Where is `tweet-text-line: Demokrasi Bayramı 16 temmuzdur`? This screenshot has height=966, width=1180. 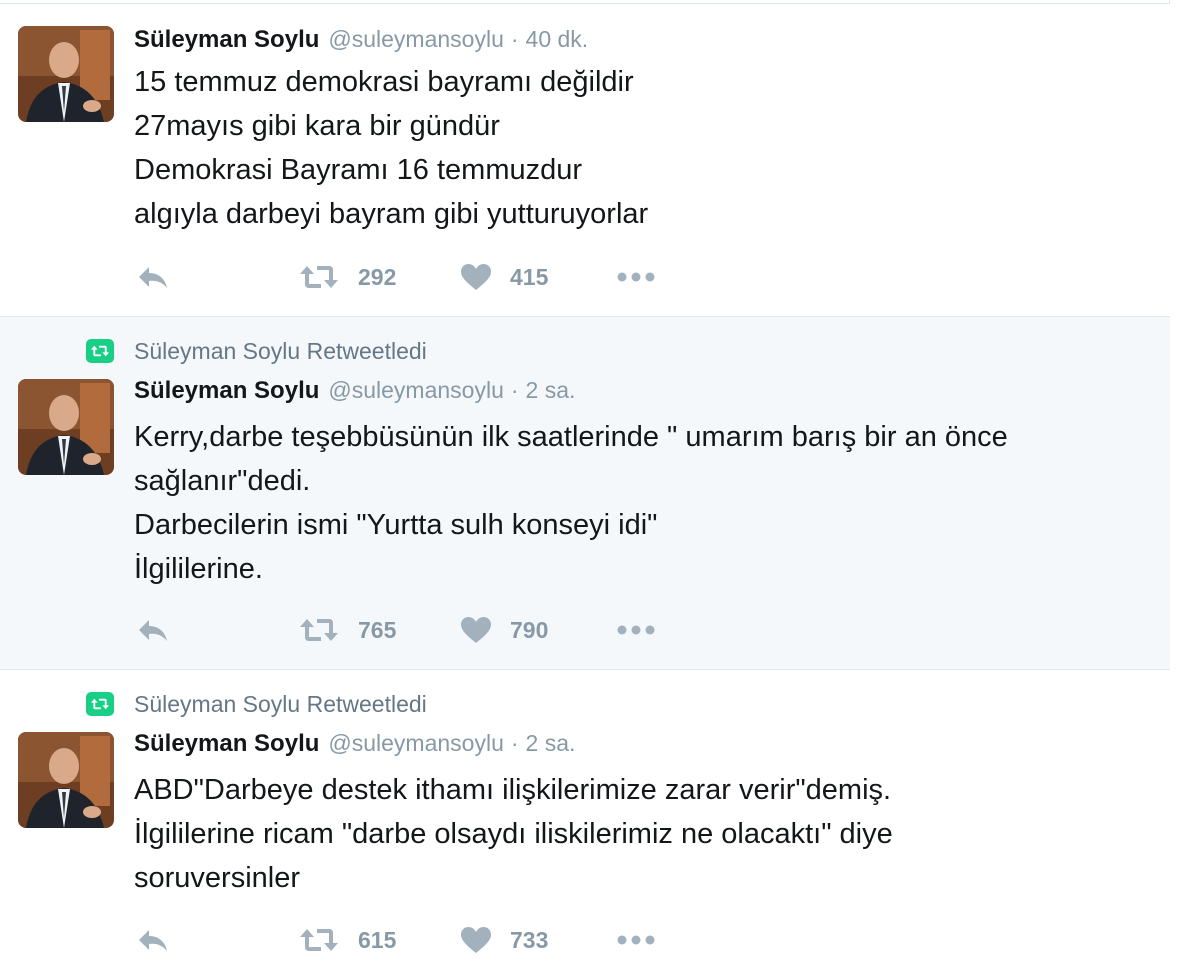 tweet-text-line: Demokrasi Bayramı 16 temmuzdur is located at coordinates (358, 170).